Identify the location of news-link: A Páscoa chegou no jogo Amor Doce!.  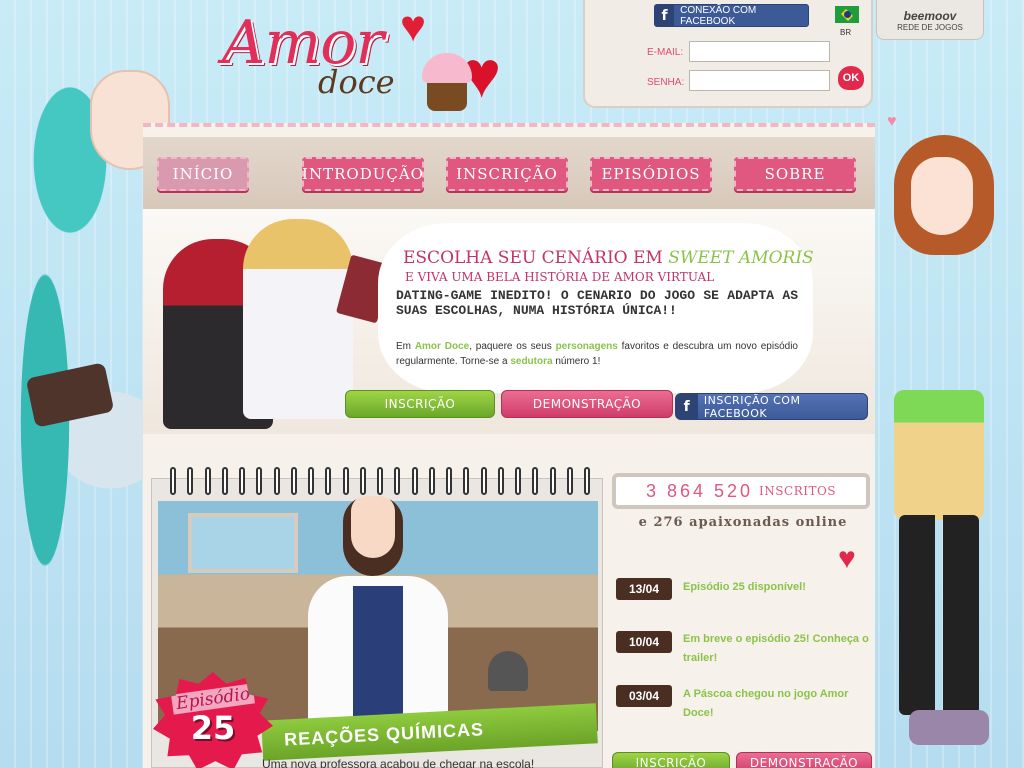
(775, 704).